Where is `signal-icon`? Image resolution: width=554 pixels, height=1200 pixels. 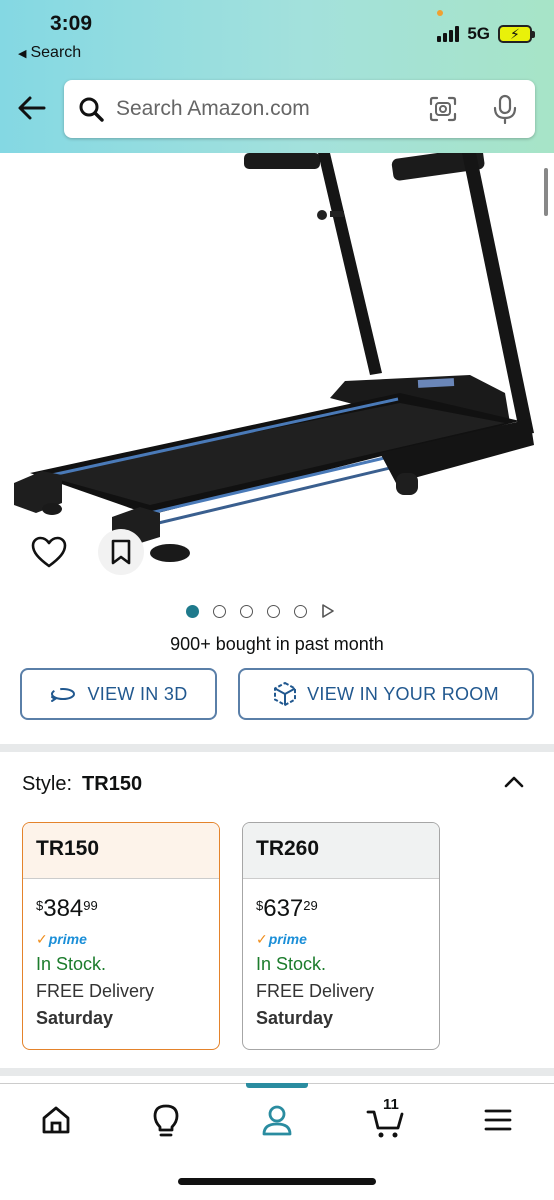 signal-icon is located at coordinates (448, 34).